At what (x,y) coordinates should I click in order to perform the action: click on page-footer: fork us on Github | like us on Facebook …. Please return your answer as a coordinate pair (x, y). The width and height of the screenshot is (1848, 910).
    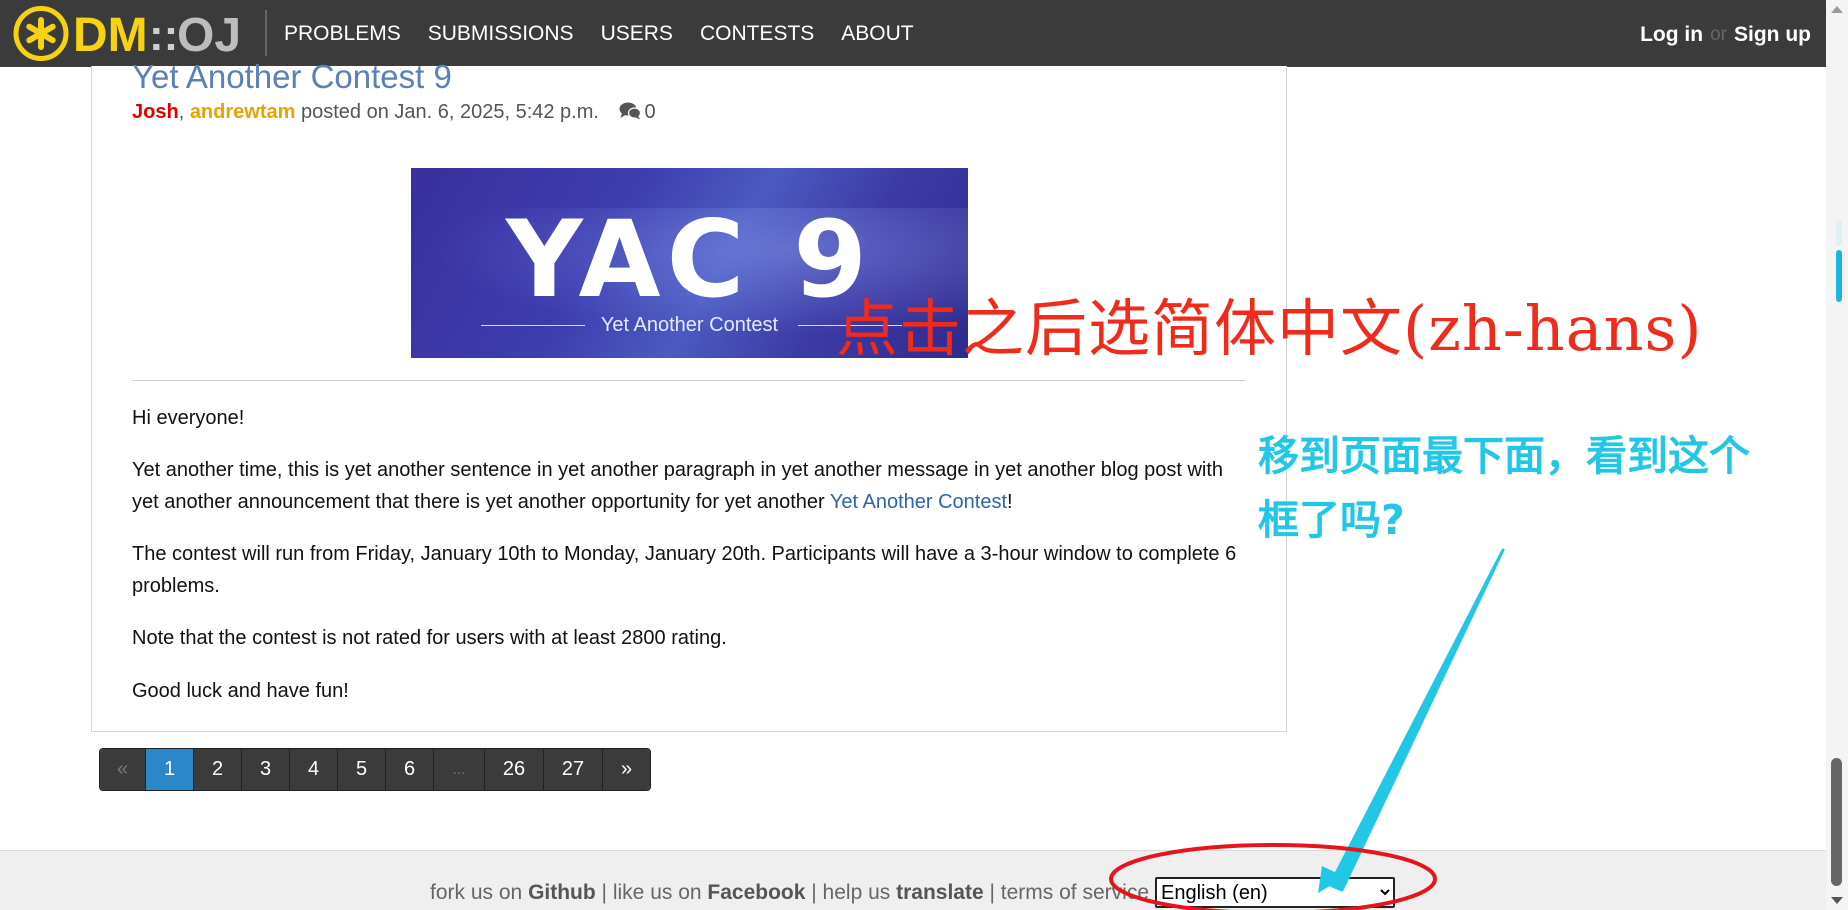
    Looking at the image, I should click on (913, 880).